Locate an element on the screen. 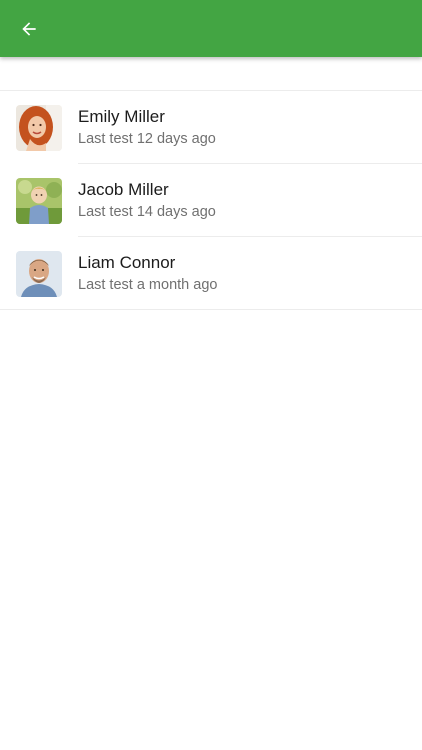 This screenshot has width=422, height=750. list-item-text: Liam Connor Last test a month ago is located at coordinates (250, 273).